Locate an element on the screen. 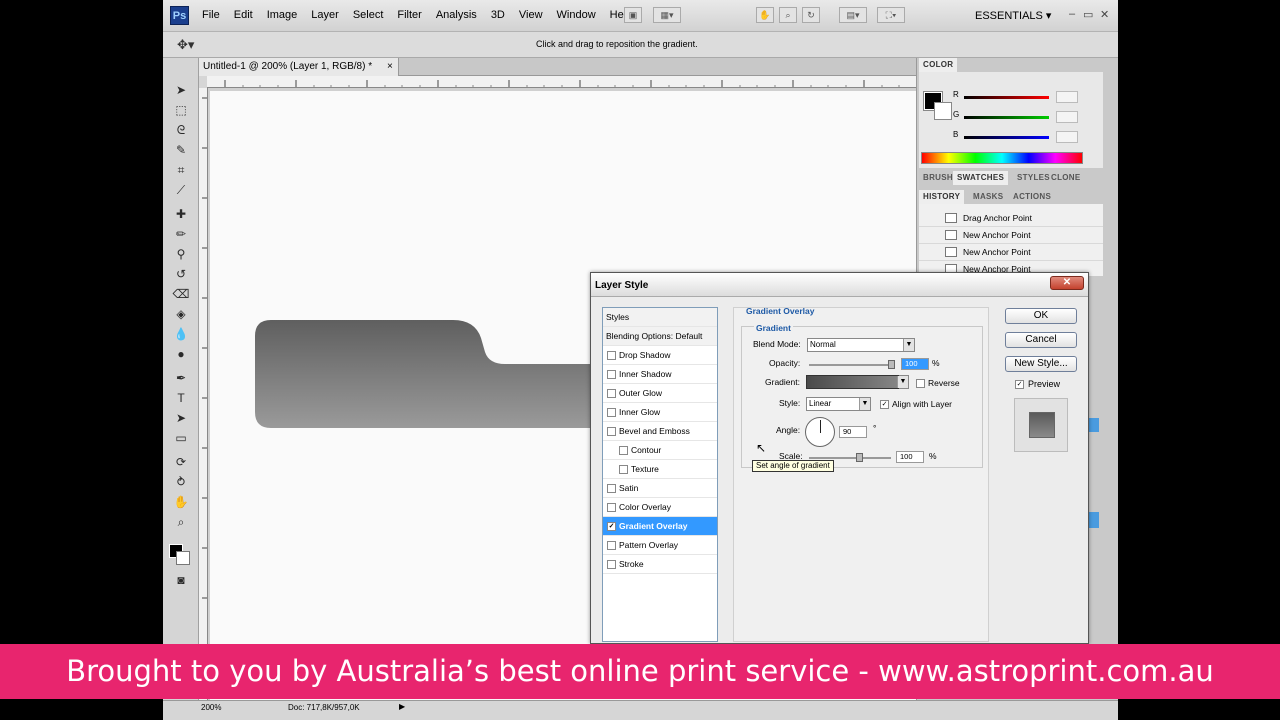  quick-selection-icon: ✎ is located at coordinates (181, 150).